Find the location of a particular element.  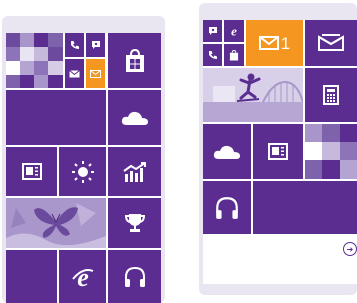

all-apps-arrow-icon: ➔ is located at coordinates (350, 249).